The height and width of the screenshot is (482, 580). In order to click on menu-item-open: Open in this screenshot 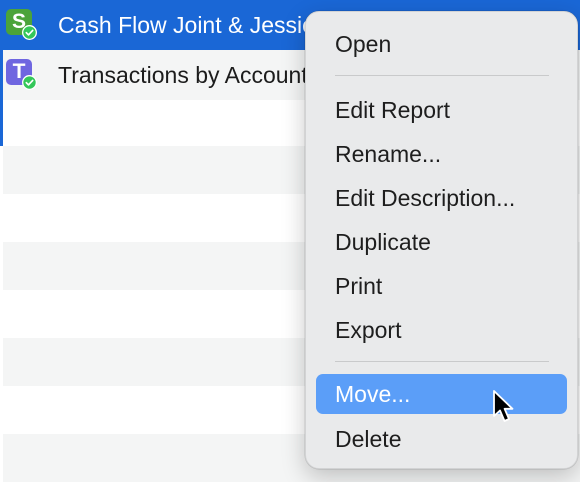, I will do `click(441, 44)`.